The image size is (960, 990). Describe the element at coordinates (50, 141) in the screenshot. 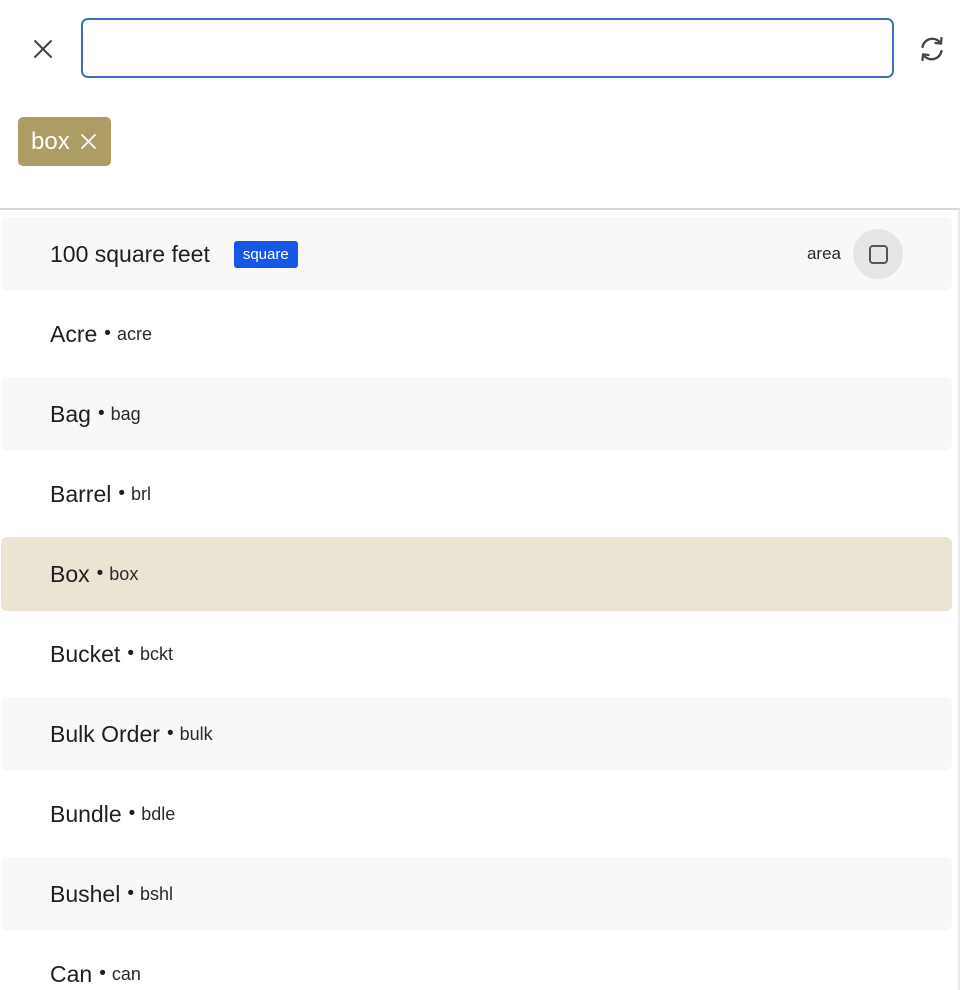

I see `filter-chip-label: box` at that location.